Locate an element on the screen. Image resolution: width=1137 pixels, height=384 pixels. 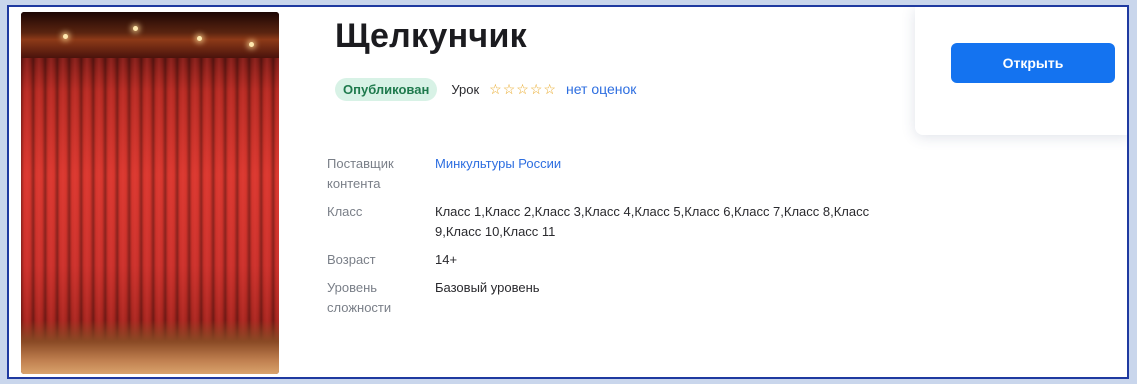
rating-link: нет оценок is located at coordinates (601, 89).